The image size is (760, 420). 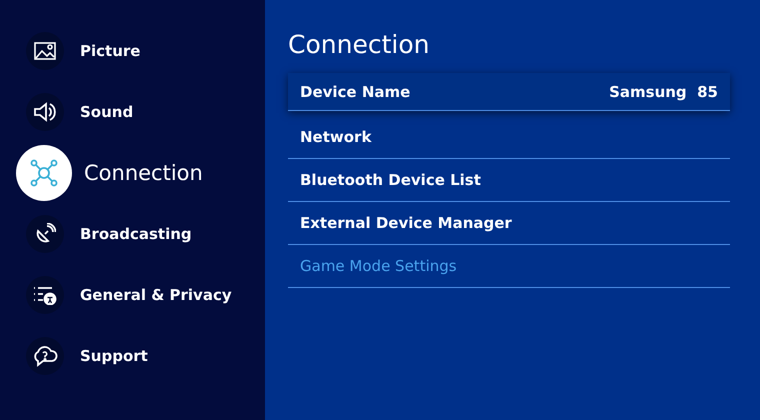 What do you see at coordinates (509, 92) in the screenshot?
I see `menu-item: Device Name Samsung 85` at bounding box center [509, 92].